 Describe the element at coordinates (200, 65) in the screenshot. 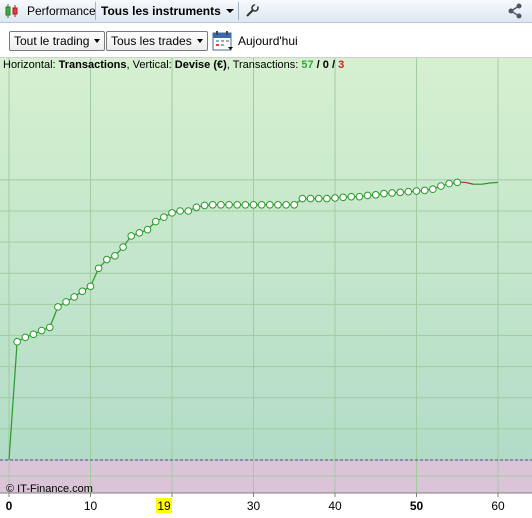

I see `info-vertical: Devise (€)` at that location.